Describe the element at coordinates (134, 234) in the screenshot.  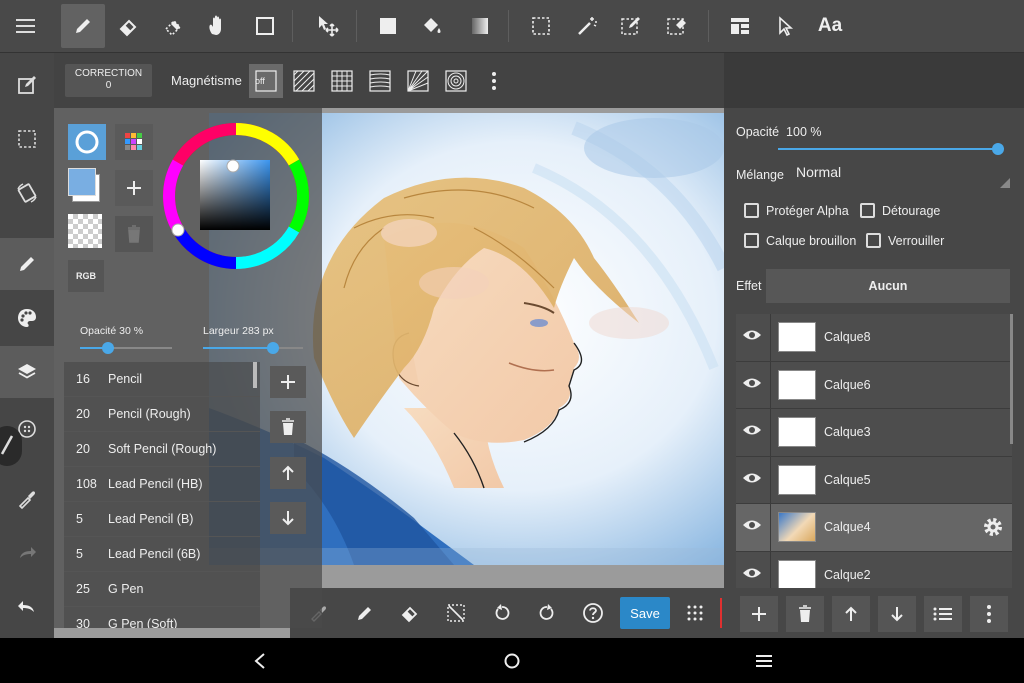
I see `delete-color-icon` at that location.